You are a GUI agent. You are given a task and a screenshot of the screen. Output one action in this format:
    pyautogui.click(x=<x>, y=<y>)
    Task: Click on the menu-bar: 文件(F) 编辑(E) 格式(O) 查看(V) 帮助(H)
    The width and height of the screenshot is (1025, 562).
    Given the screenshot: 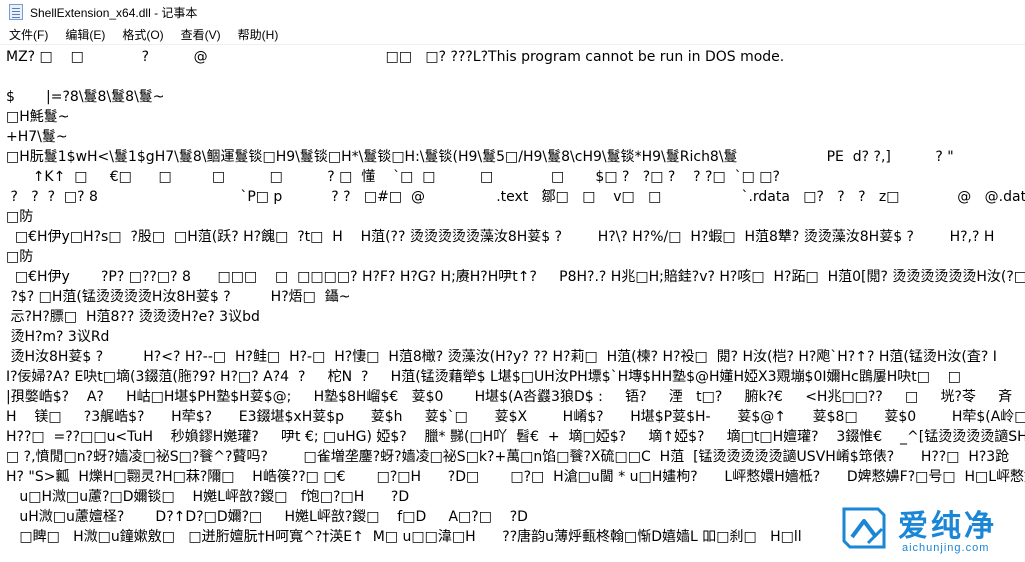 What is the action you would take?
    pyautogui.click(x=512, y=34)
    